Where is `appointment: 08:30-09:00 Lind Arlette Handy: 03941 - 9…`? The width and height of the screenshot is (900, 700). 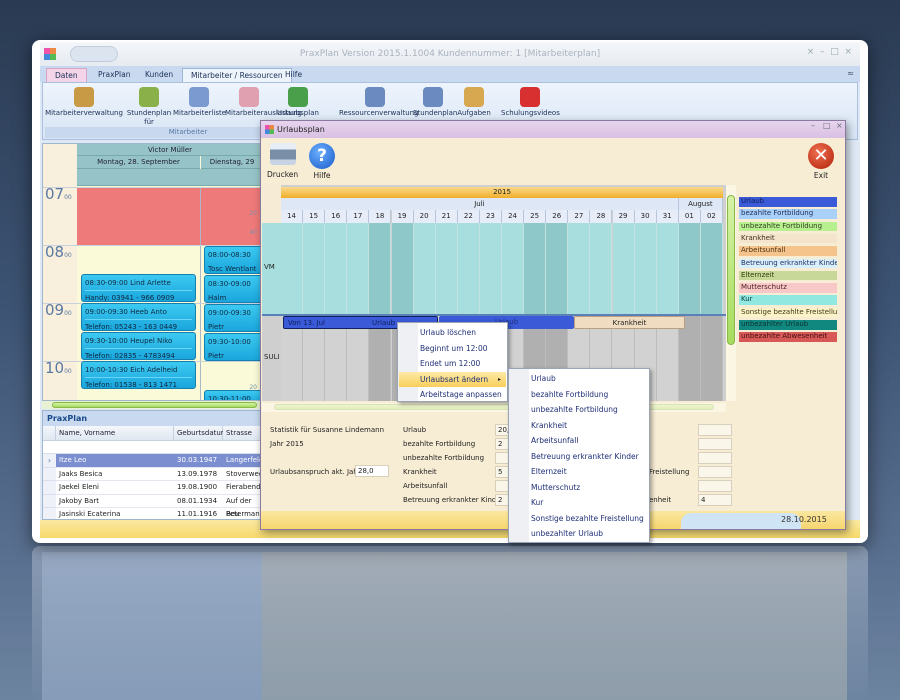 appointment: 08:30-09:00 Lind Arlette Handy: 03941 - 9… is located at coordinates (138, 288).